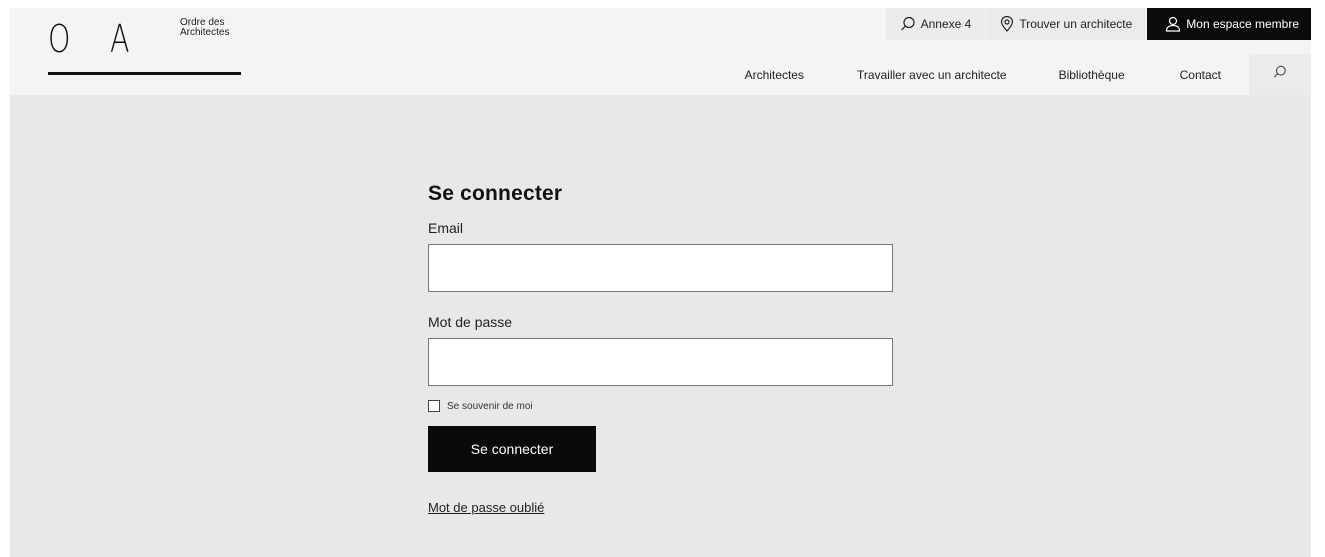 This screenshot has width=1325, height=557. I want to click on logo-name: Ordre des Architectes, so click(204, 28).